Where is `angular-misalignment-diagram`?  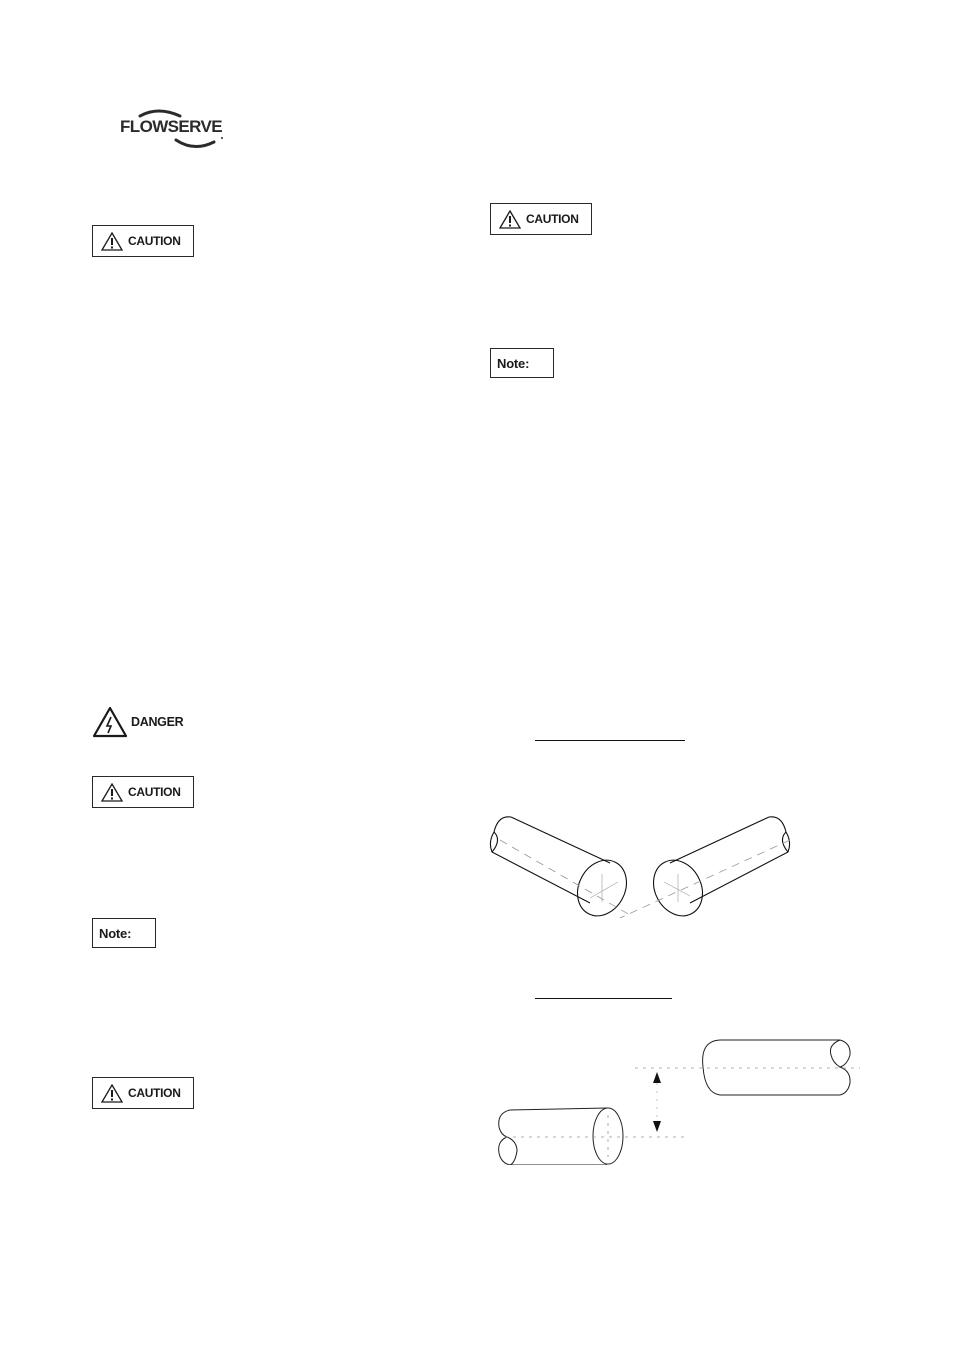 angular-misalignment-diagram is located at coordinates (640, 867).